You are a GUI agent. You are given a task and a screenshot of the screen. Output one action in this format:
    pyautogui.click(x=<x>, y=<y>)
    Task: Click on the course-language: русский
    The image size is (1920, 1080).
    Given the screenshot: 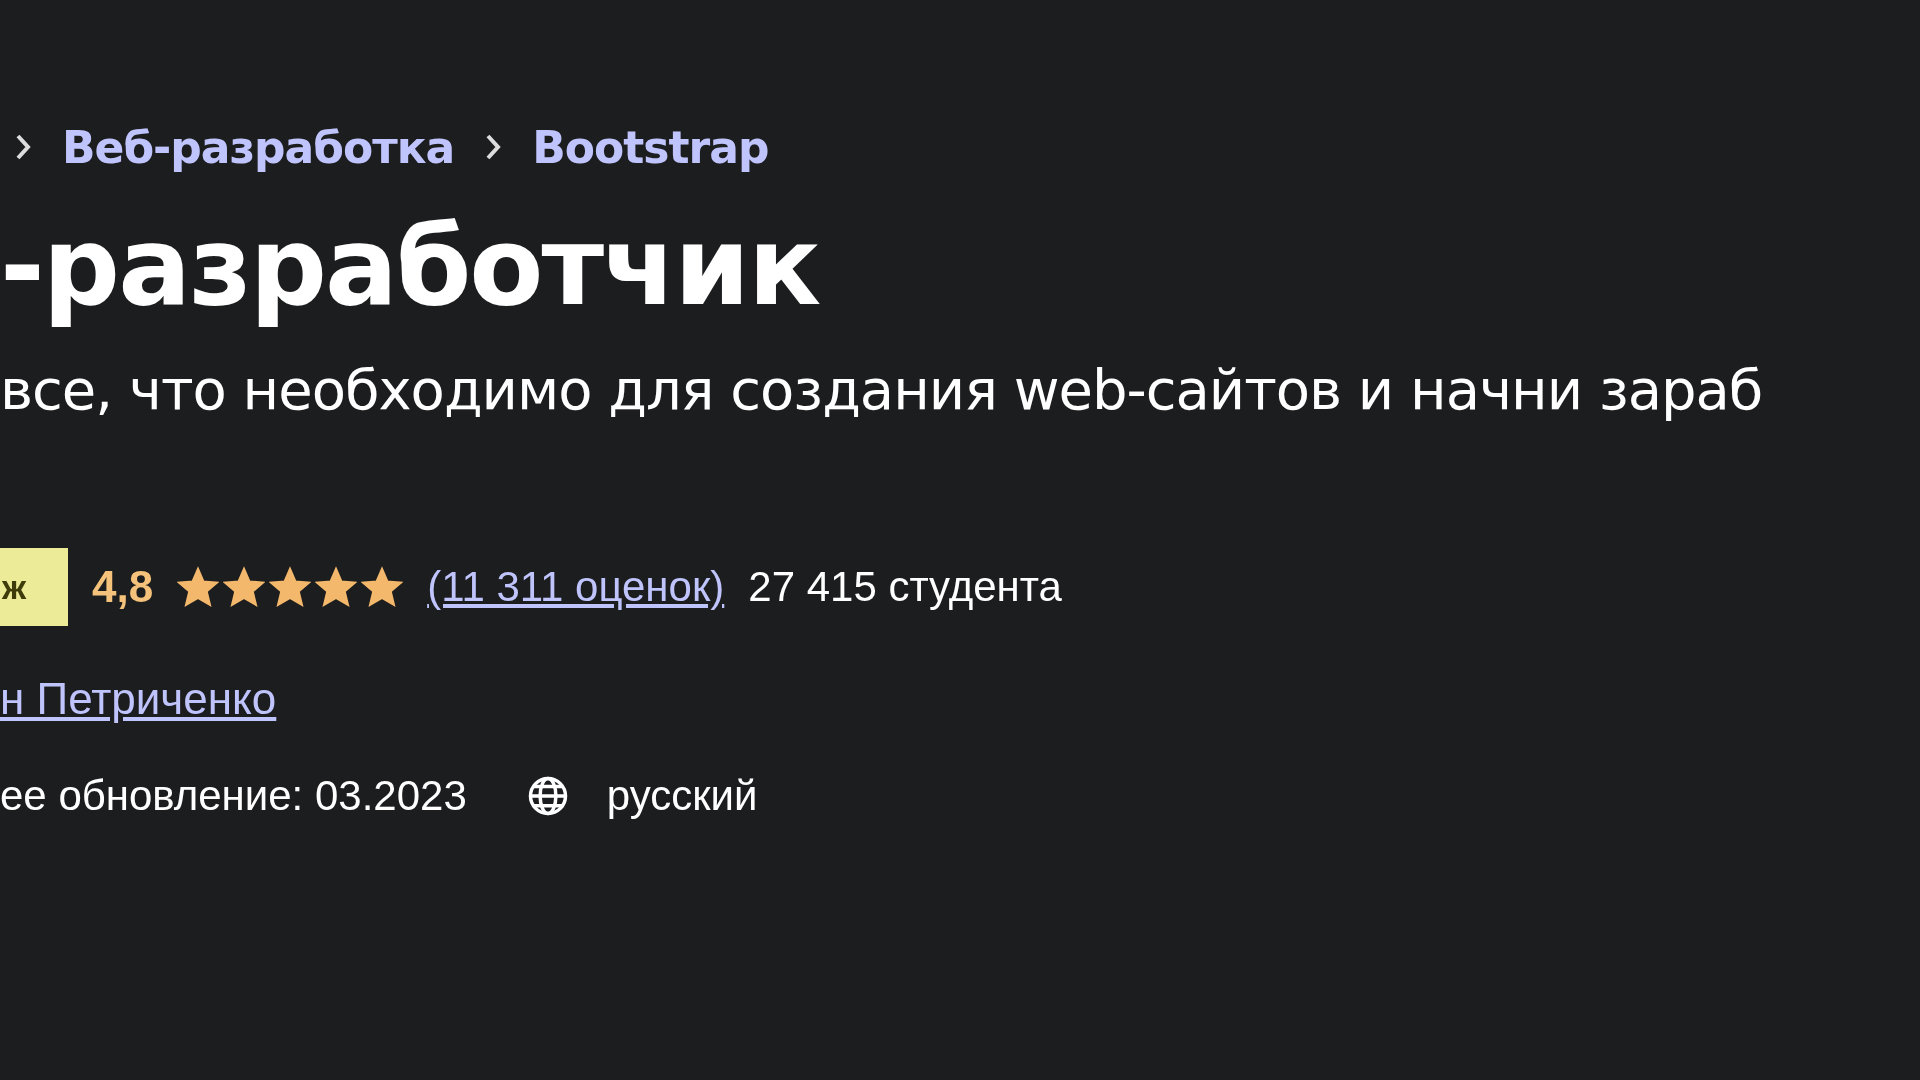 What is the action you would take?
    pyautogui.click(x=682, y=796)
    